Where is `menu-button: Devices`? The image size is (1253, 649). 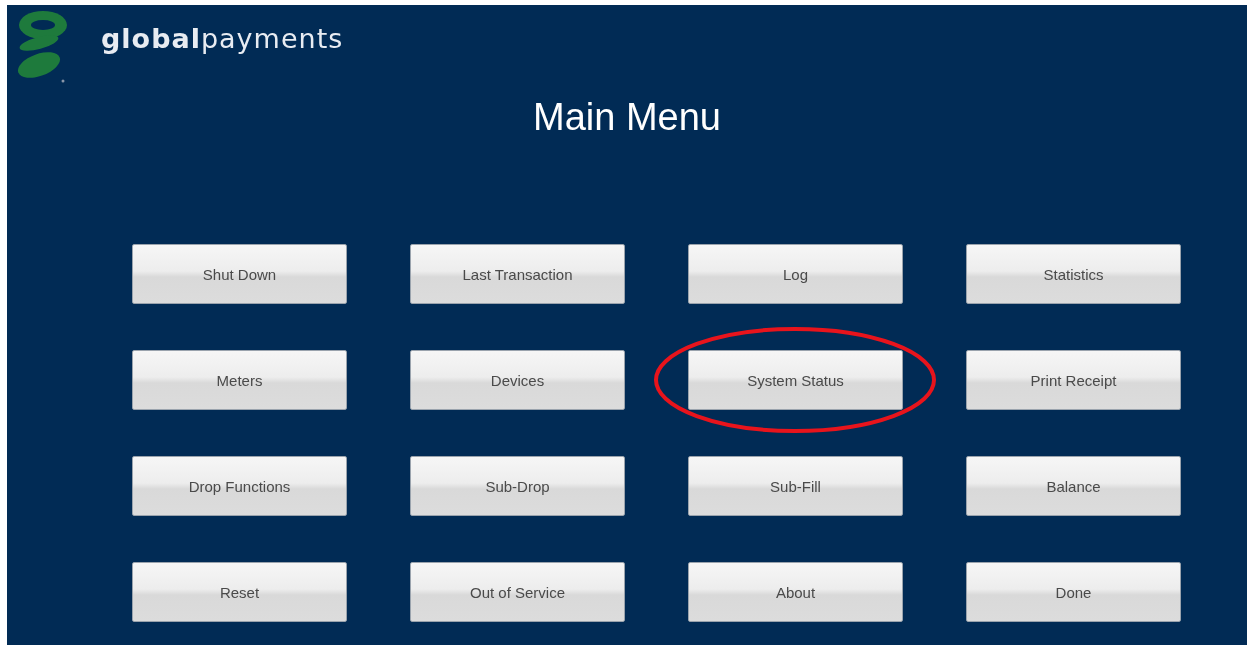 menu-button: Devices is located at coordinates (517, 380).